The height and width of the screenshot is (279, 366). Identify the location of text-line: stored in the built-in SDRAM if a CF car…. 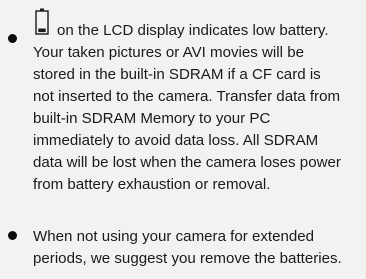
(177, 74).